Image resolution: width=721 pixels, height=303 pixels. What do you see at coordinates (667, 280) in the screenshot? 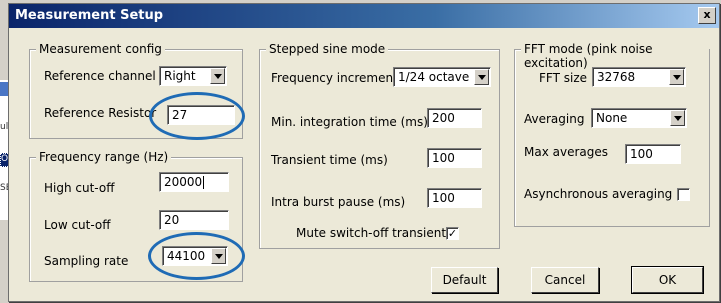
I see `ok-button: OK` at bounding box center [667, 280].